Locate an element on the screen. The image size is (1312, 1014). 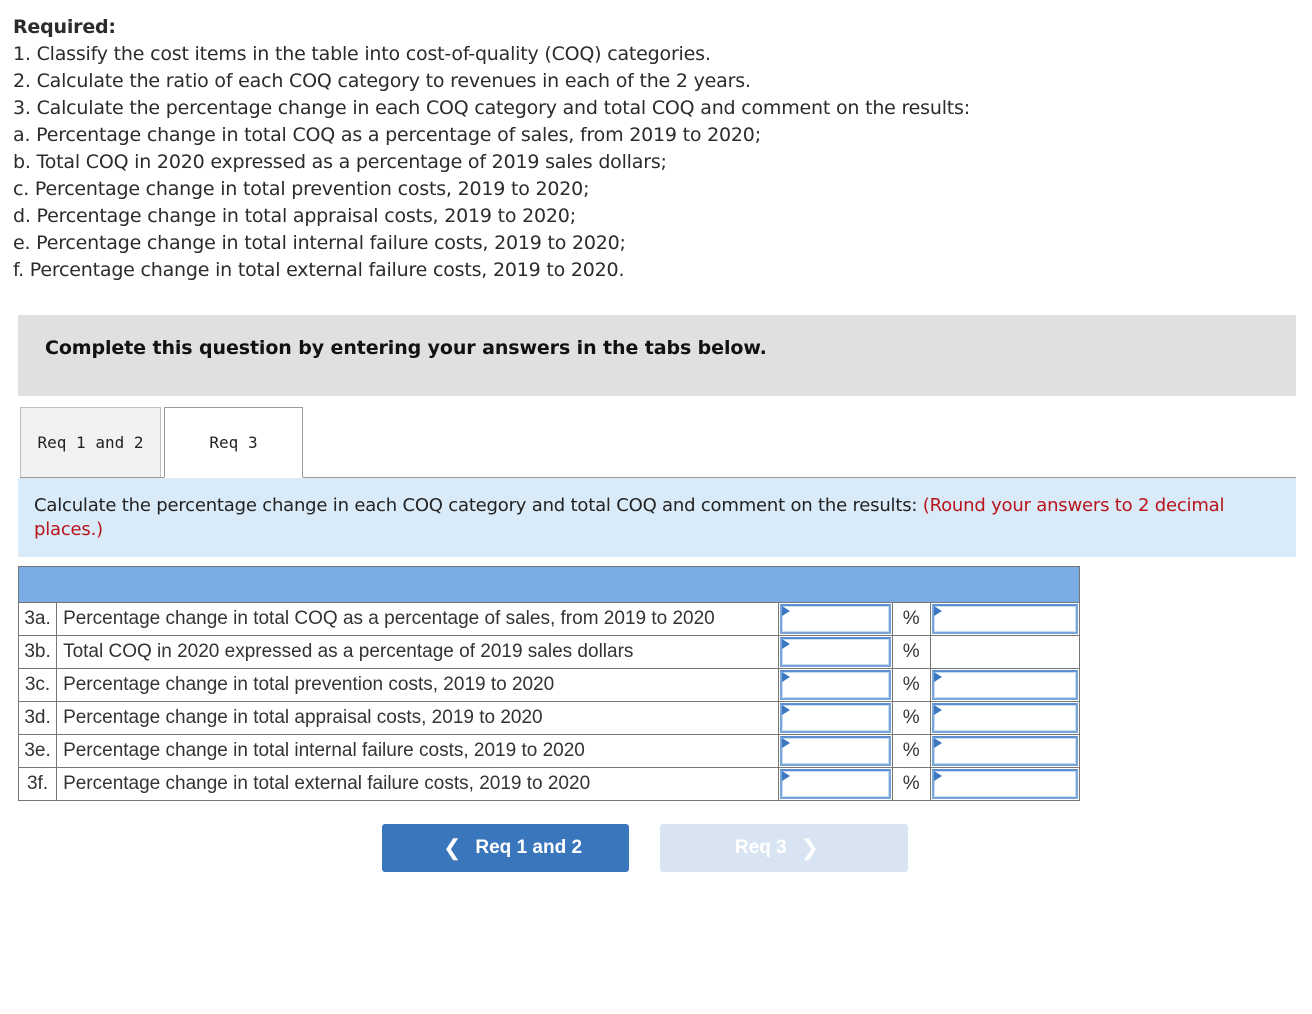
value-input-3c is located at coordinates (835, 685).